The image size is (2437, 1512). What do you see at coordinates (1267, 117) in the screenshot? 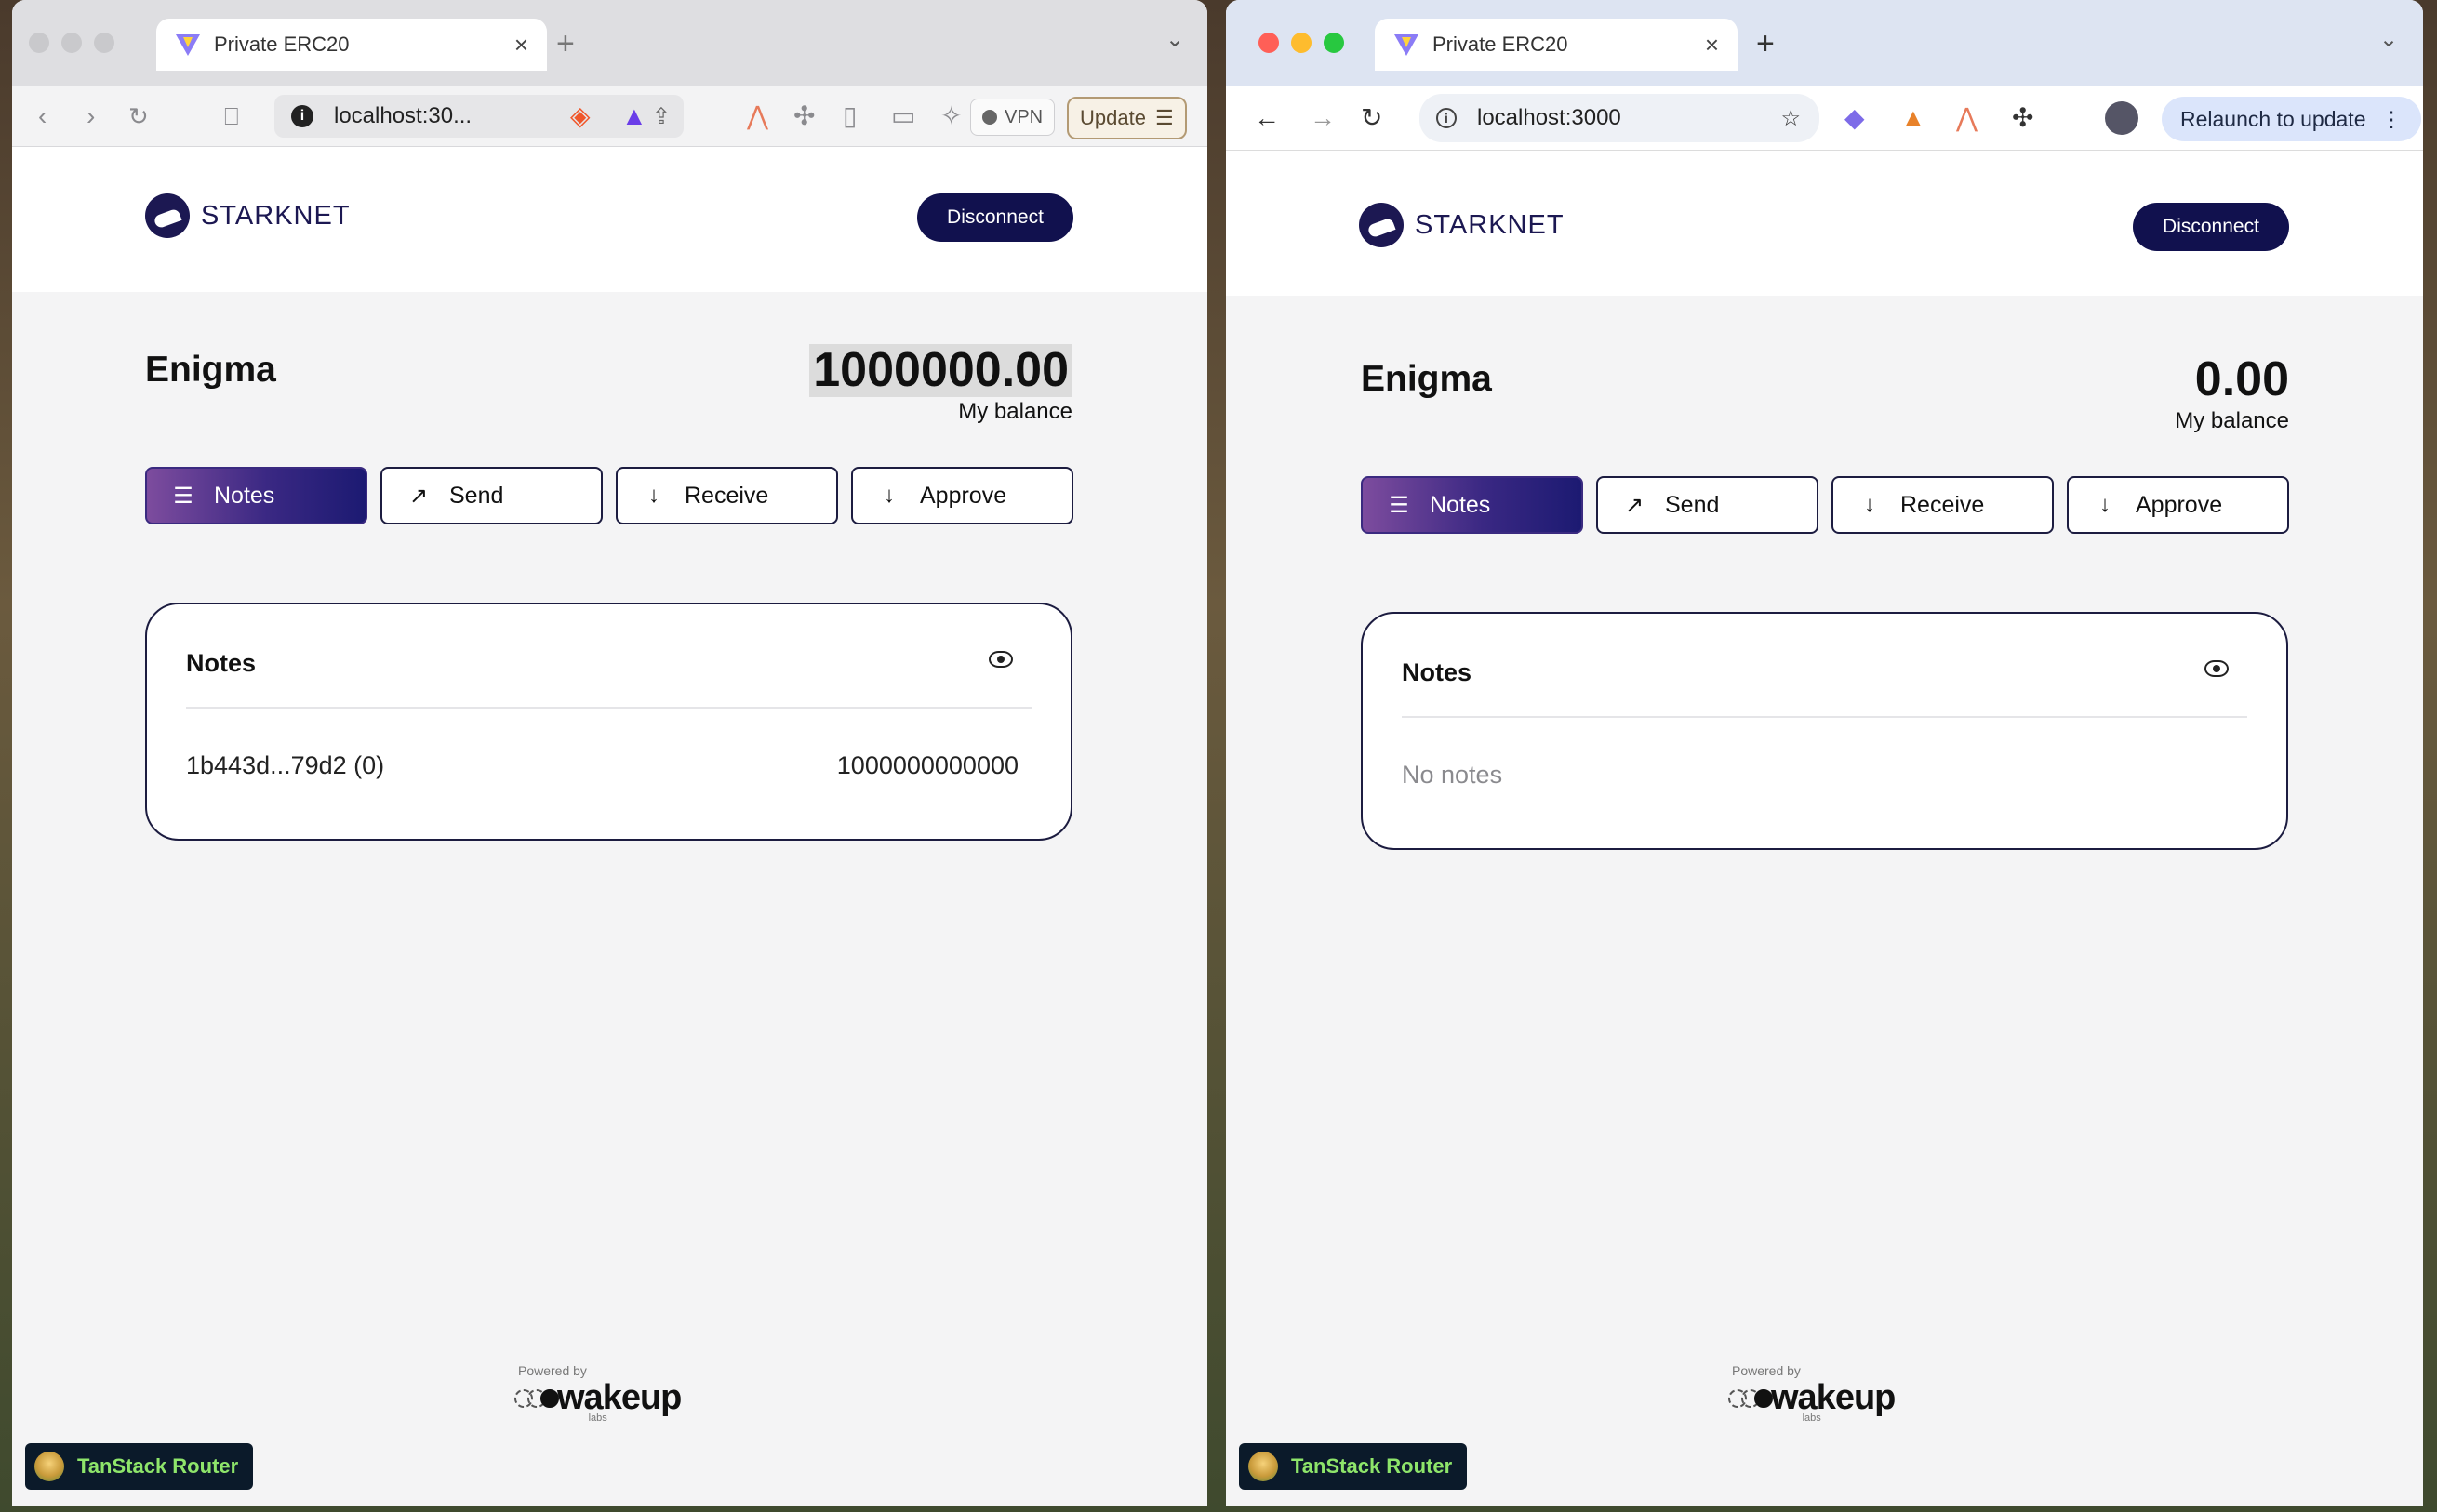
I see `back-icon: ←` at bounding box center [1267, 117].